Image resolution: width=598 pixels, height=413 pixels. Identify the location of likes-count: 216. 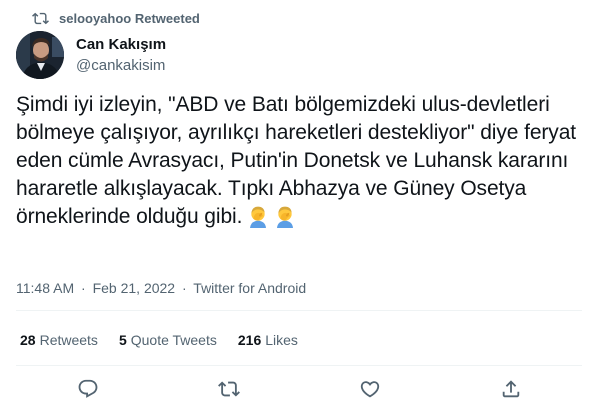
(249, 340).